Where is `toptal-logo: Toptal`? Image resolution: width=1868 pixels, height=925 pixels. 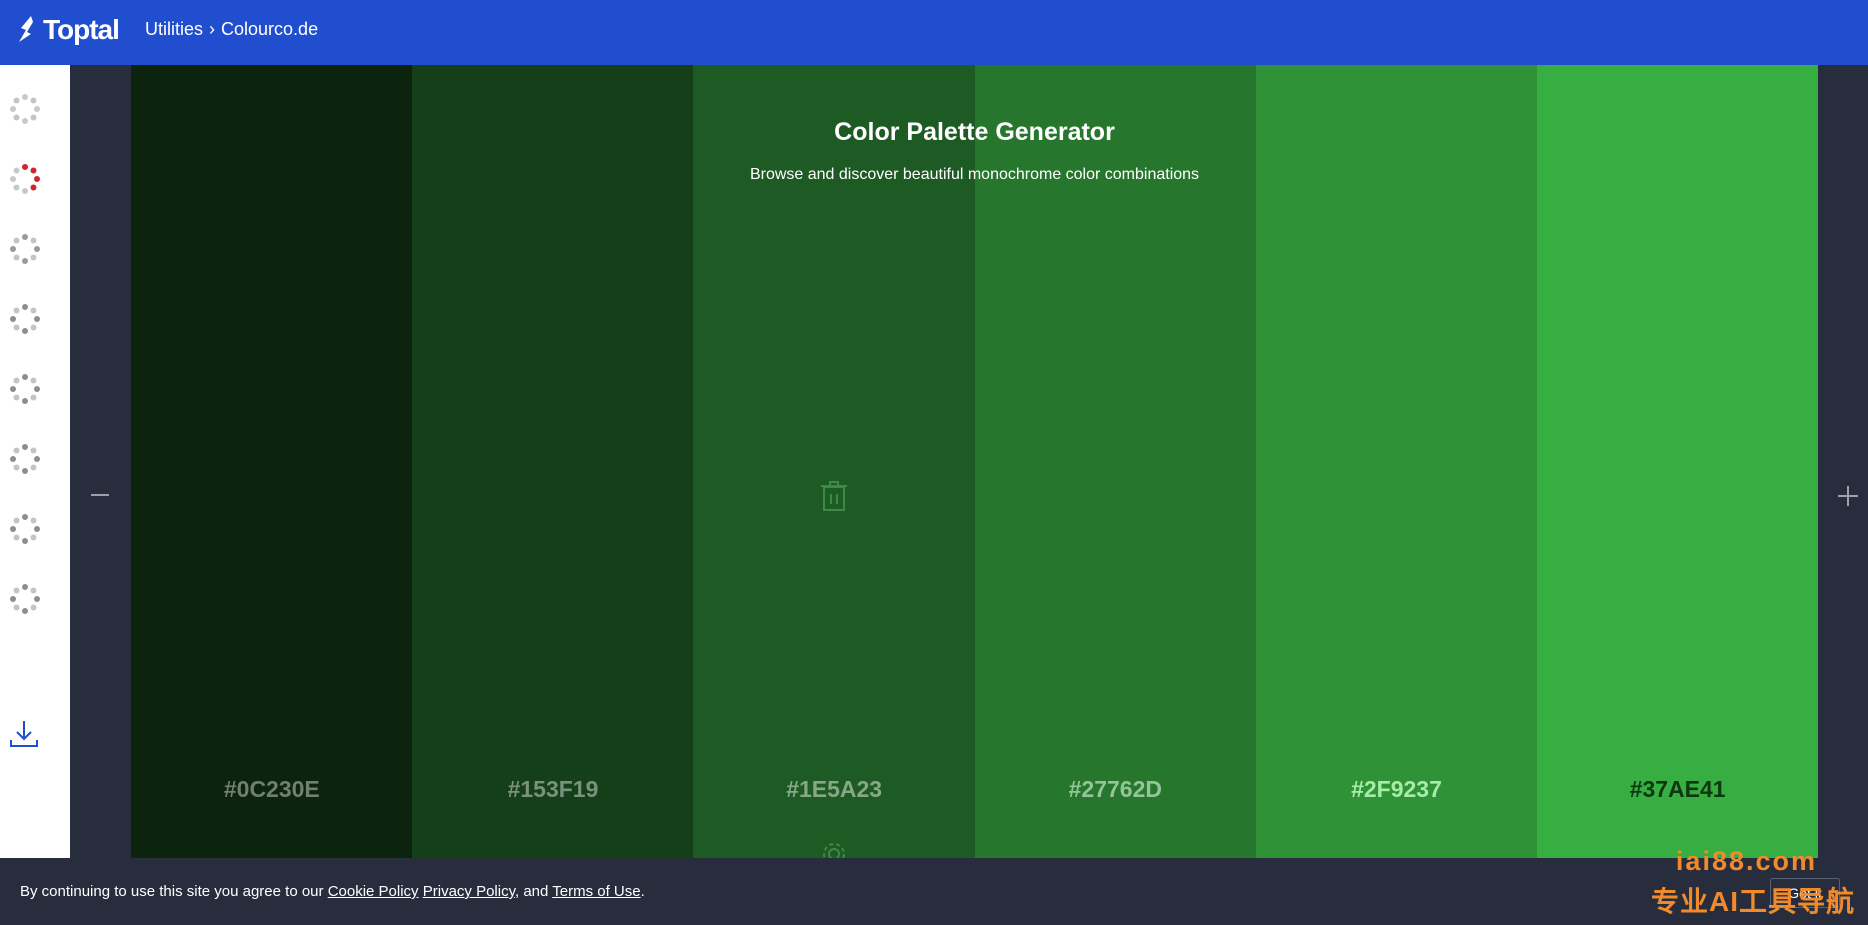
toptal-logo: Toptal is located at coordinates (69, 30).